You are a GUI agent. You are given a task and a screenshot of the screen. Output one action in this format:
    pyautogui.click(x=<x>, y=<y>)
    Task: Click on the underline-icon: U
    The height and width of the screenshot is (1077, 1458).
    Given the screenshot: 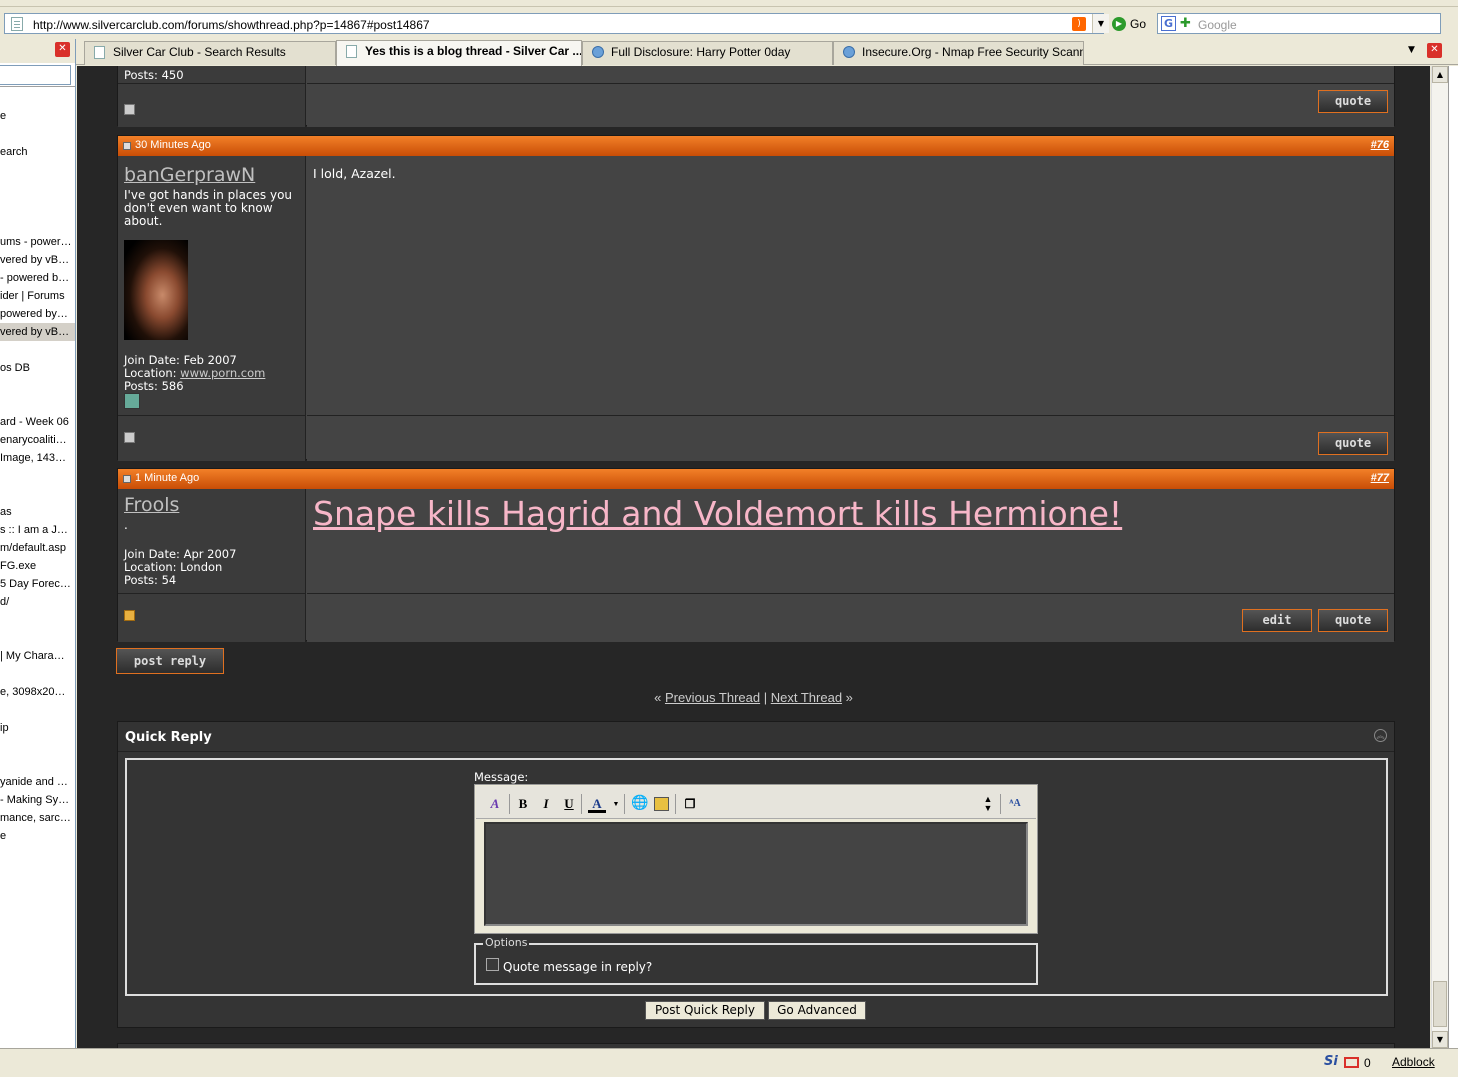 What is the action you would take?
    pyautogui.click(x=569, y=804)
    